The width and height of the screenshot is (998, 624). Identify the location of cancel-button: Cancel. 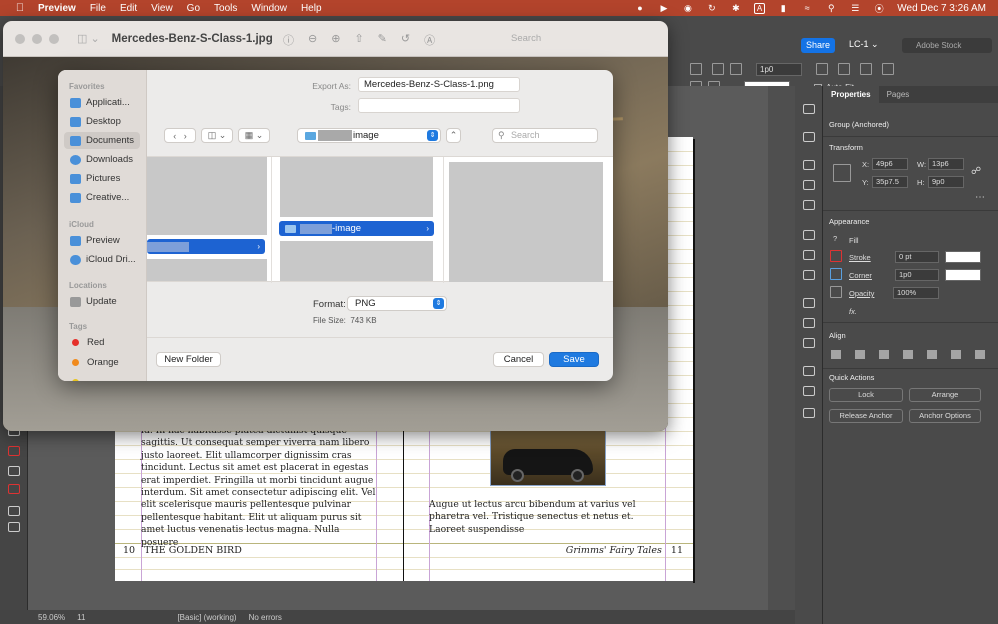
(518, 359).